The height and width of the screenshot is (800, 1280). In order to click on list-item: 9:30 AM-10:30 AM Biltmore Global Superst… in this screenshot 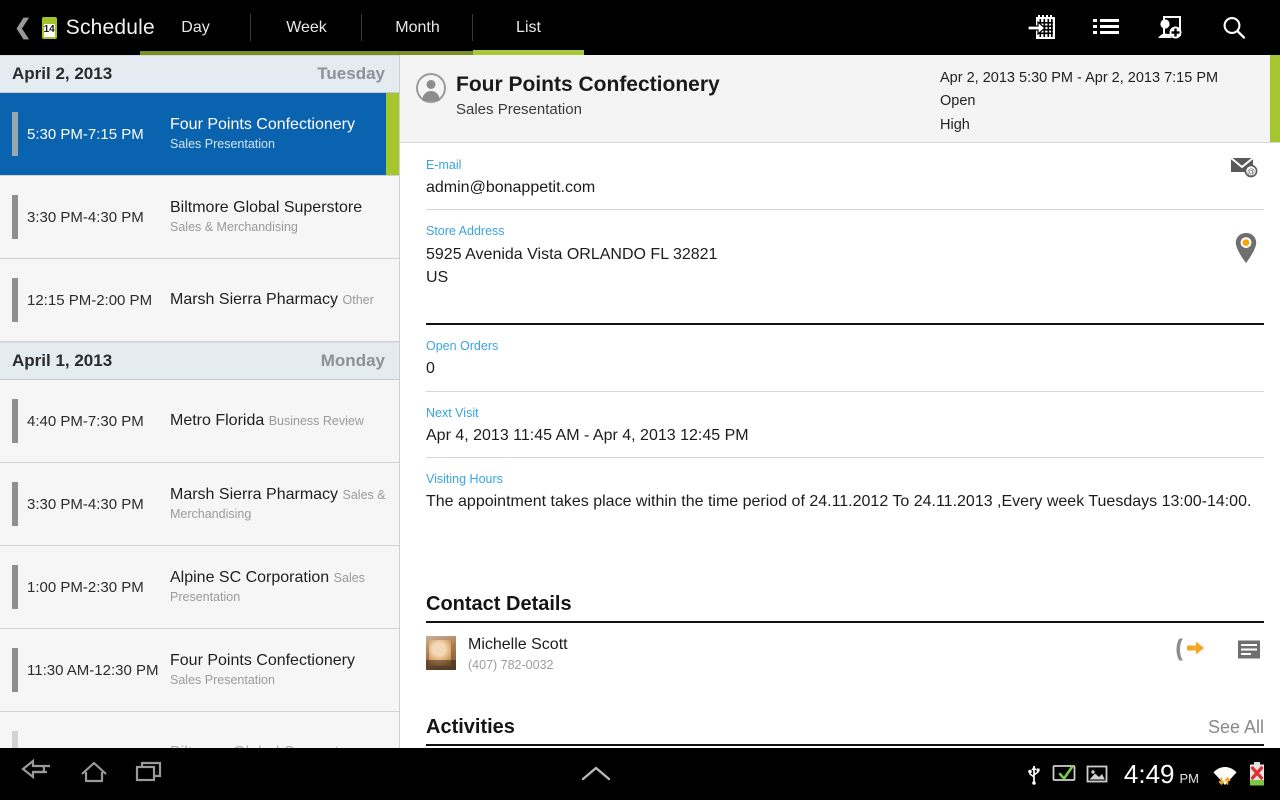, I will do `click(199, 730)`.